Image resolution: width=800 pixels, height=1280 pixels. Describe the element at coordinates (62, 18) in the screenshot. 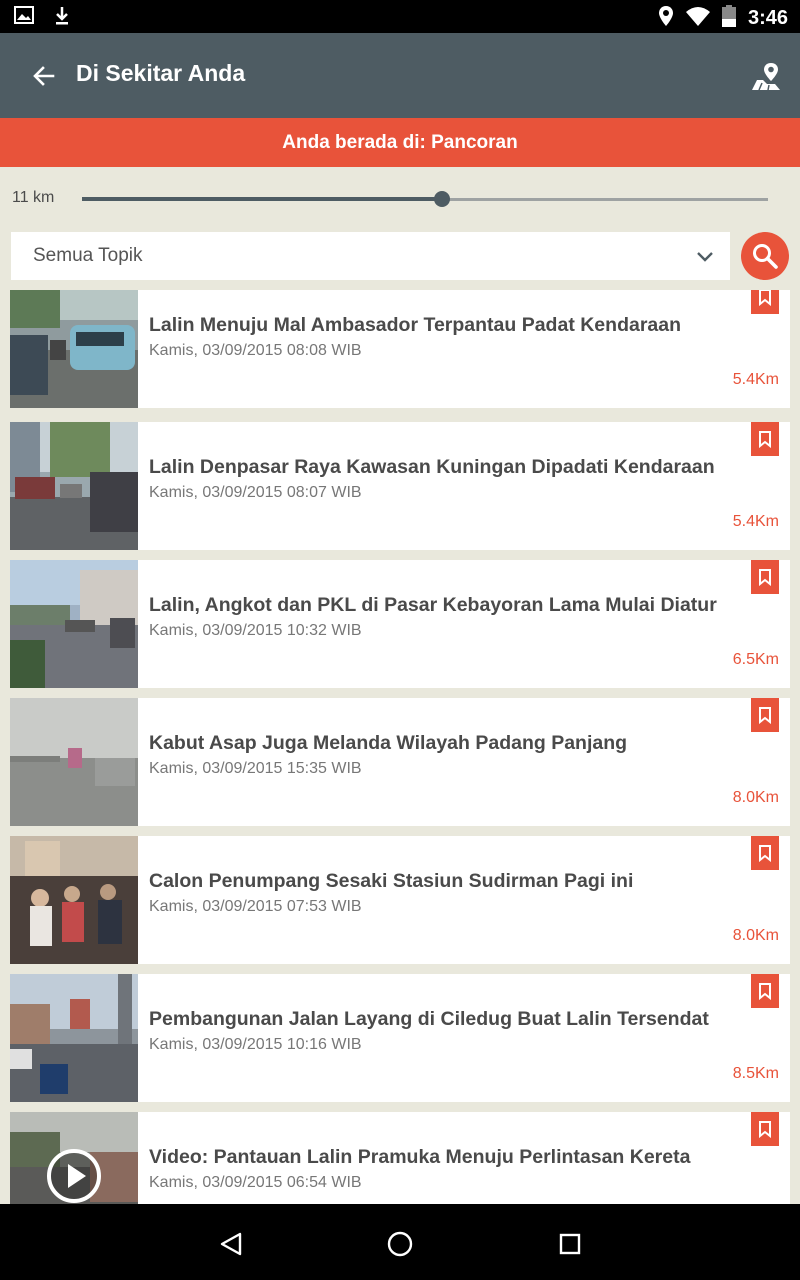

I see `download-icon` at that location.